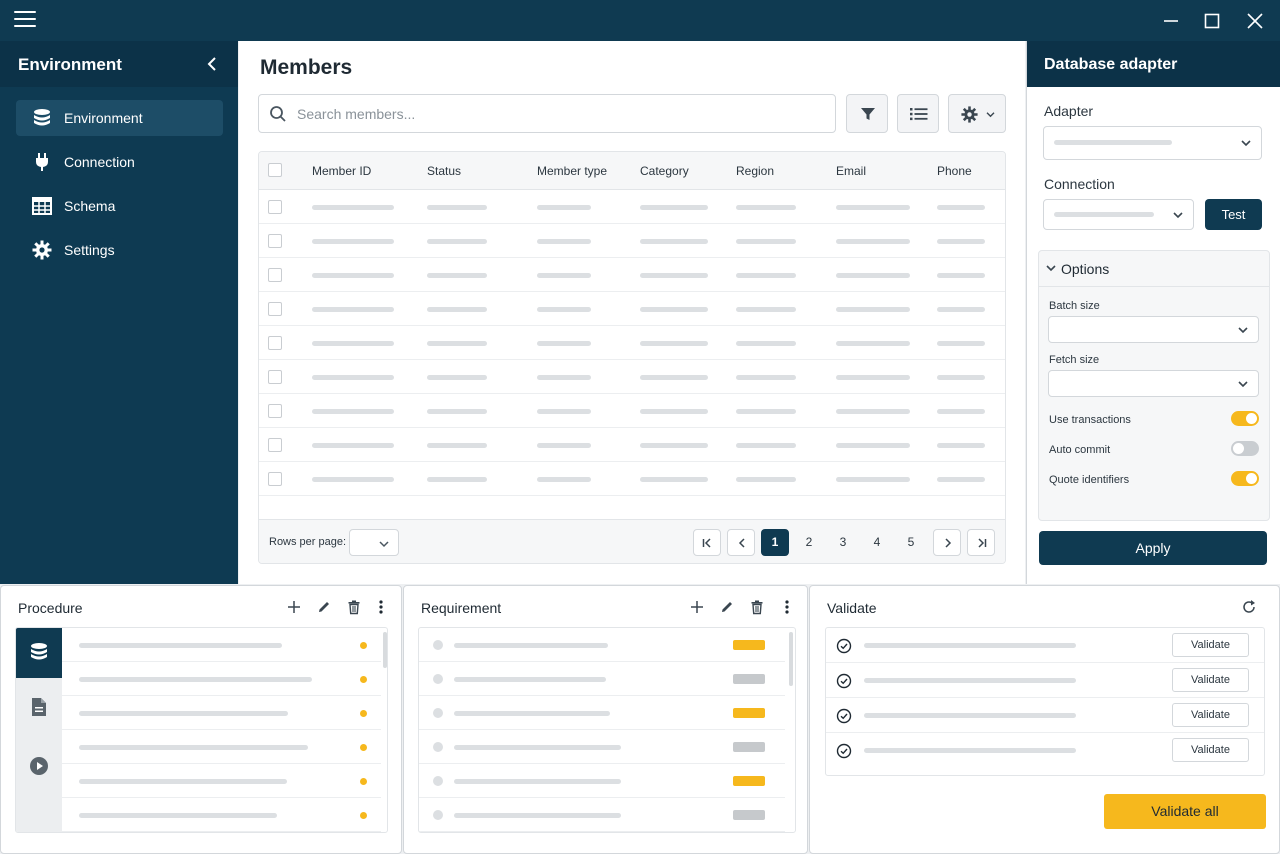 The width and height of the screenshot is (1280, 854). What do you see at coordinates (341, 171) in the screenshot?
I see `column-header: Member ID` at bounding box center [341, 171].